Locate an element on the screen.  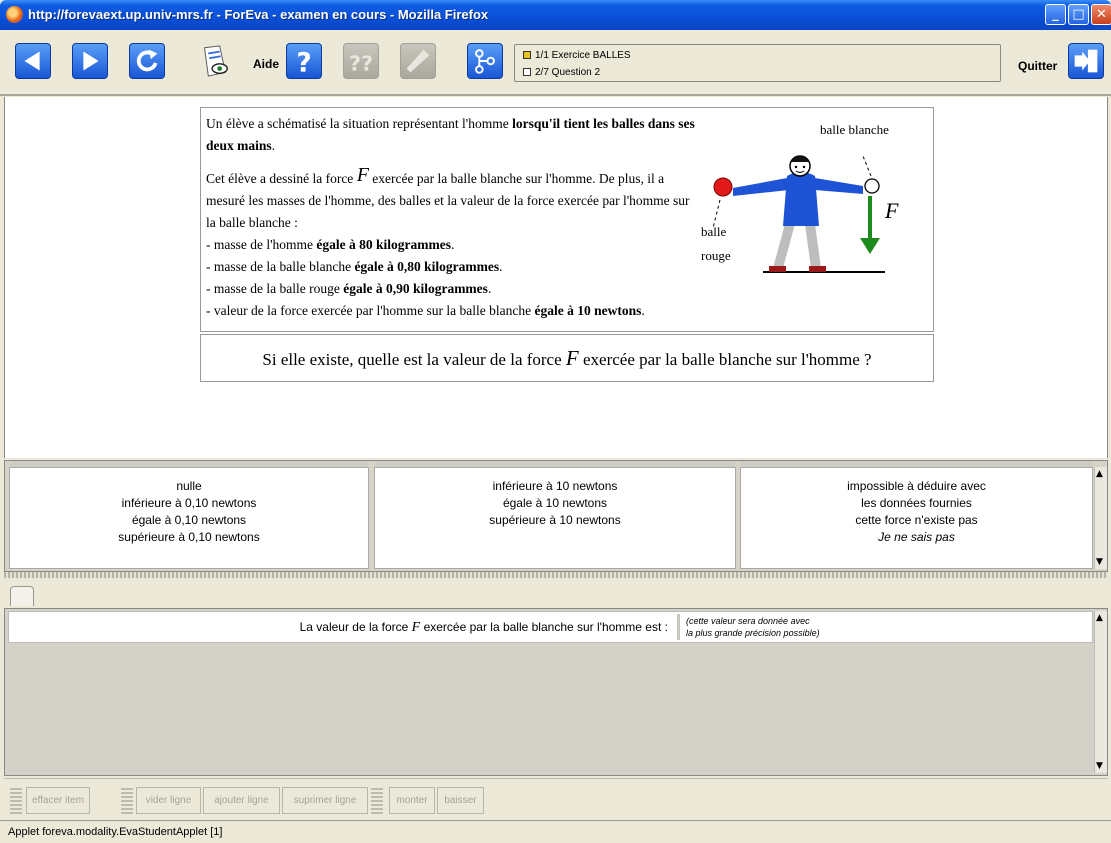
force-vector-symbol: F is located at coordinates (362, 175).